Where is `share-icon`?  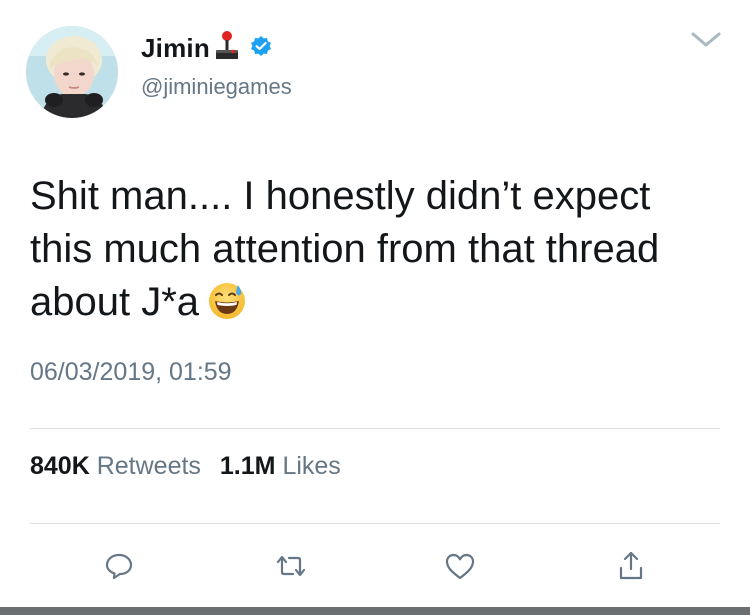
share-icon is located at coordinates (631, 568).